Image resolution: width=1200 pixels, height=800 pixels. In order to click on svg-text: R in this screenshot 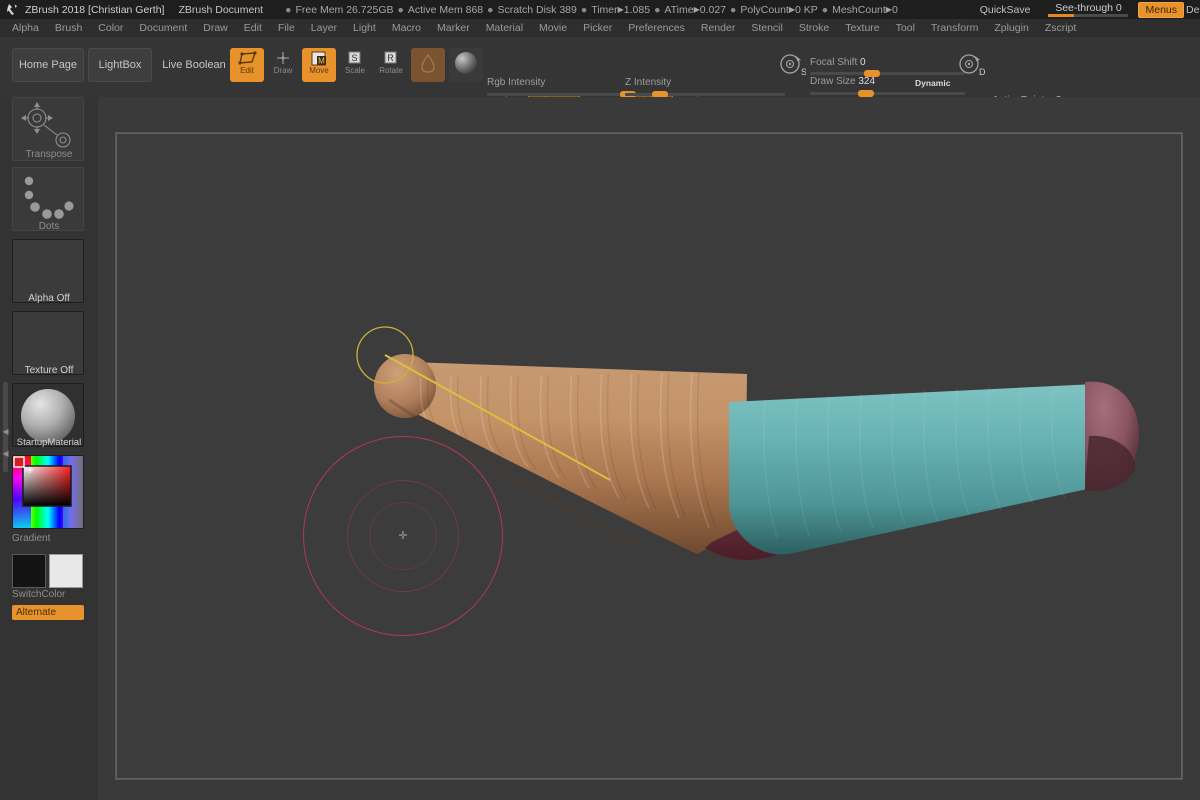, I will do `click(390, 58)`.